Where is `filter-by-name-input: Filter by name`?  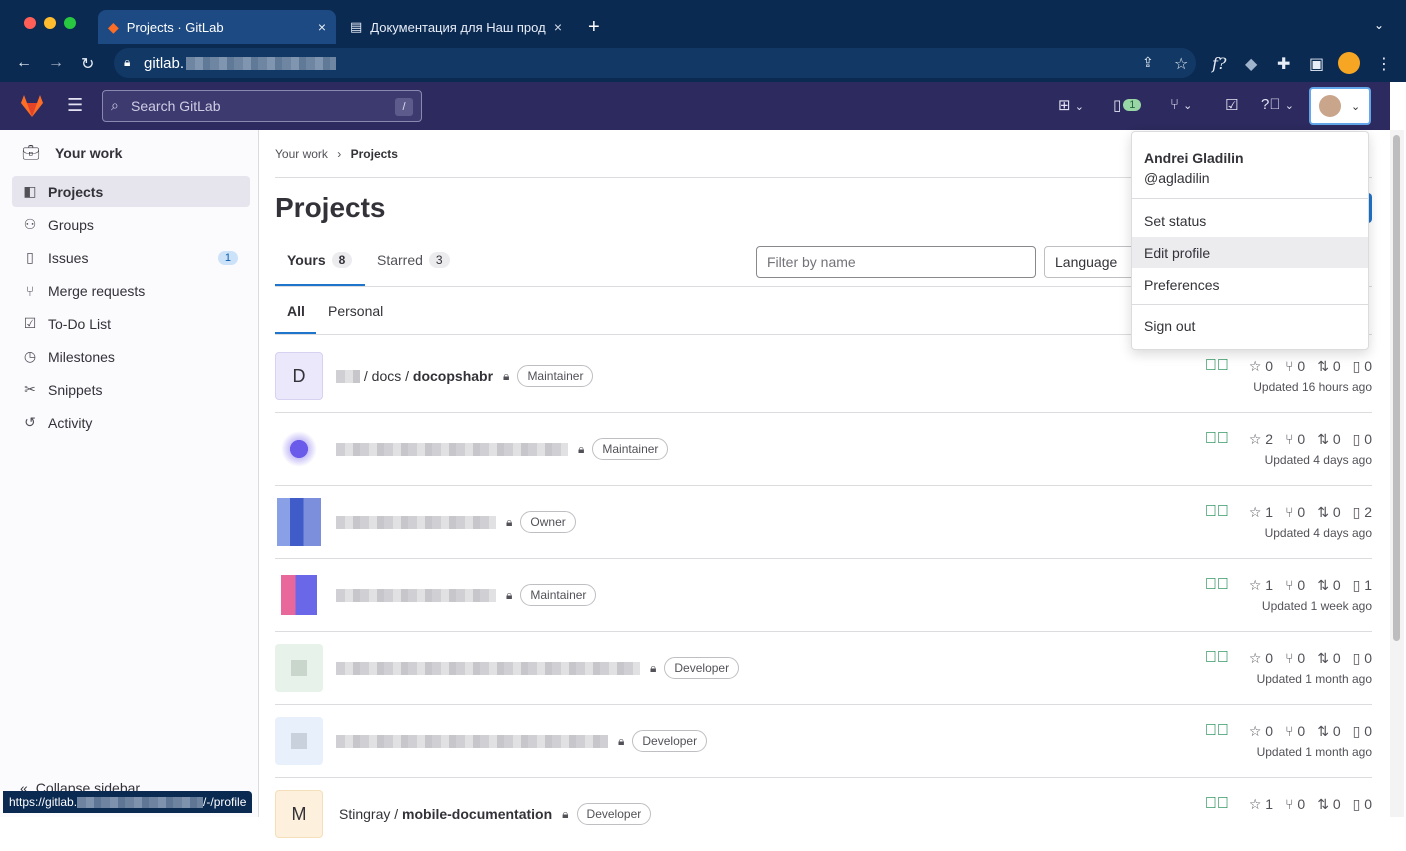 filter-by-name-input: Filter by name is located at coordinates (896, 262).